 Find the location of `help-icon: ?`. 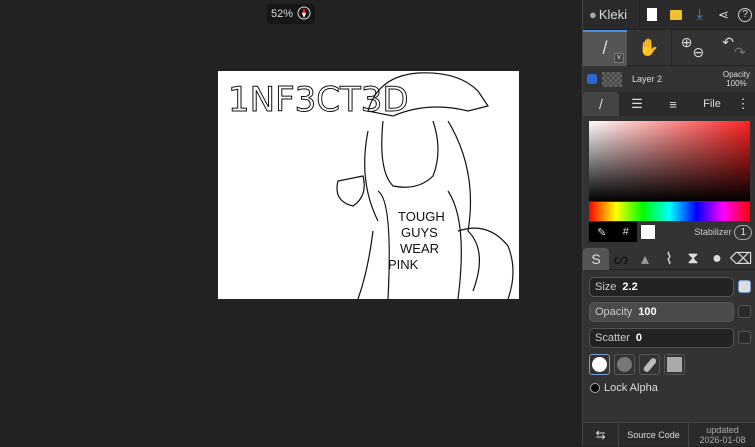

help-icon: ? is located at coordinates (745, 14).